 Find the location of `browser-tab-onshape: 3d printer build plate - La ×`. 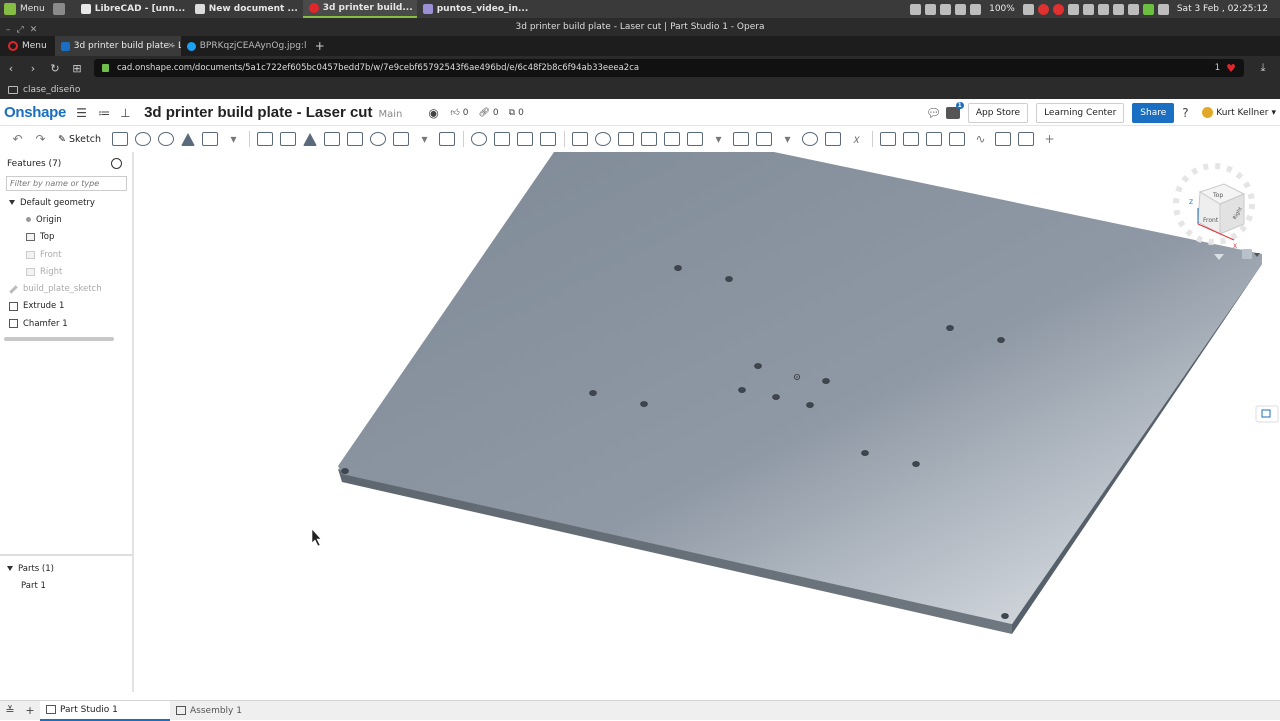

browser-tab-onshape: 3d printer build plate - La × is located at coordinates (117, 46).